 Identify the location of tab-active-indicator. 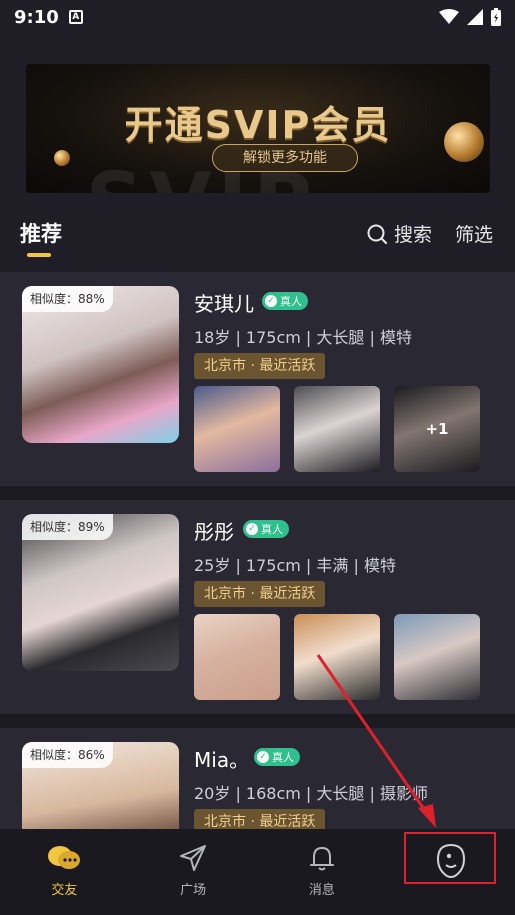
(39, 255).